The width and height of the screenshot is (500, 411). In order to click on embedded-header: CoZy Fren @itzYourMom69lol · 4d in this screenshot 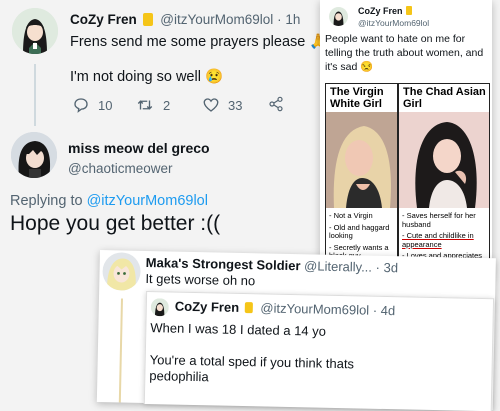, I will do `click(285, 309)`.